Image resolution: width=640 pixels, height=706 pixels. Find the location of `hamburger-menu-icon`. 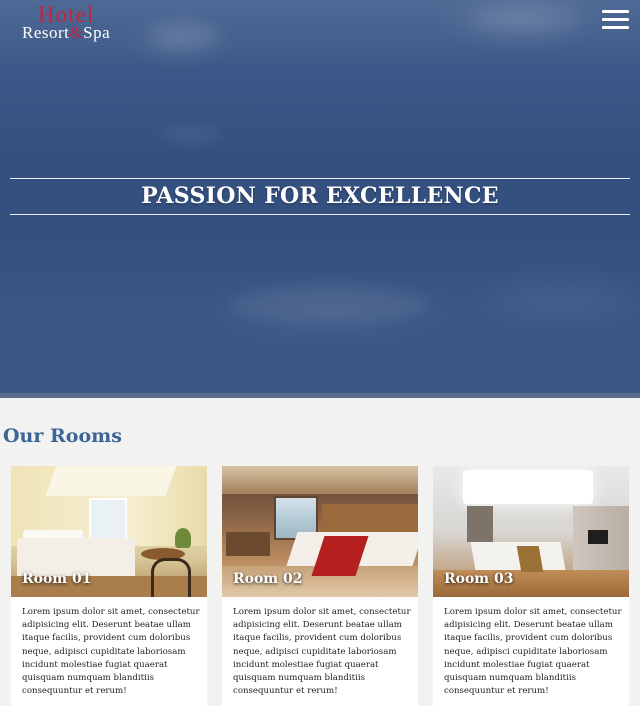

hamburger-menu-icon is located at coordinates (615, 19).